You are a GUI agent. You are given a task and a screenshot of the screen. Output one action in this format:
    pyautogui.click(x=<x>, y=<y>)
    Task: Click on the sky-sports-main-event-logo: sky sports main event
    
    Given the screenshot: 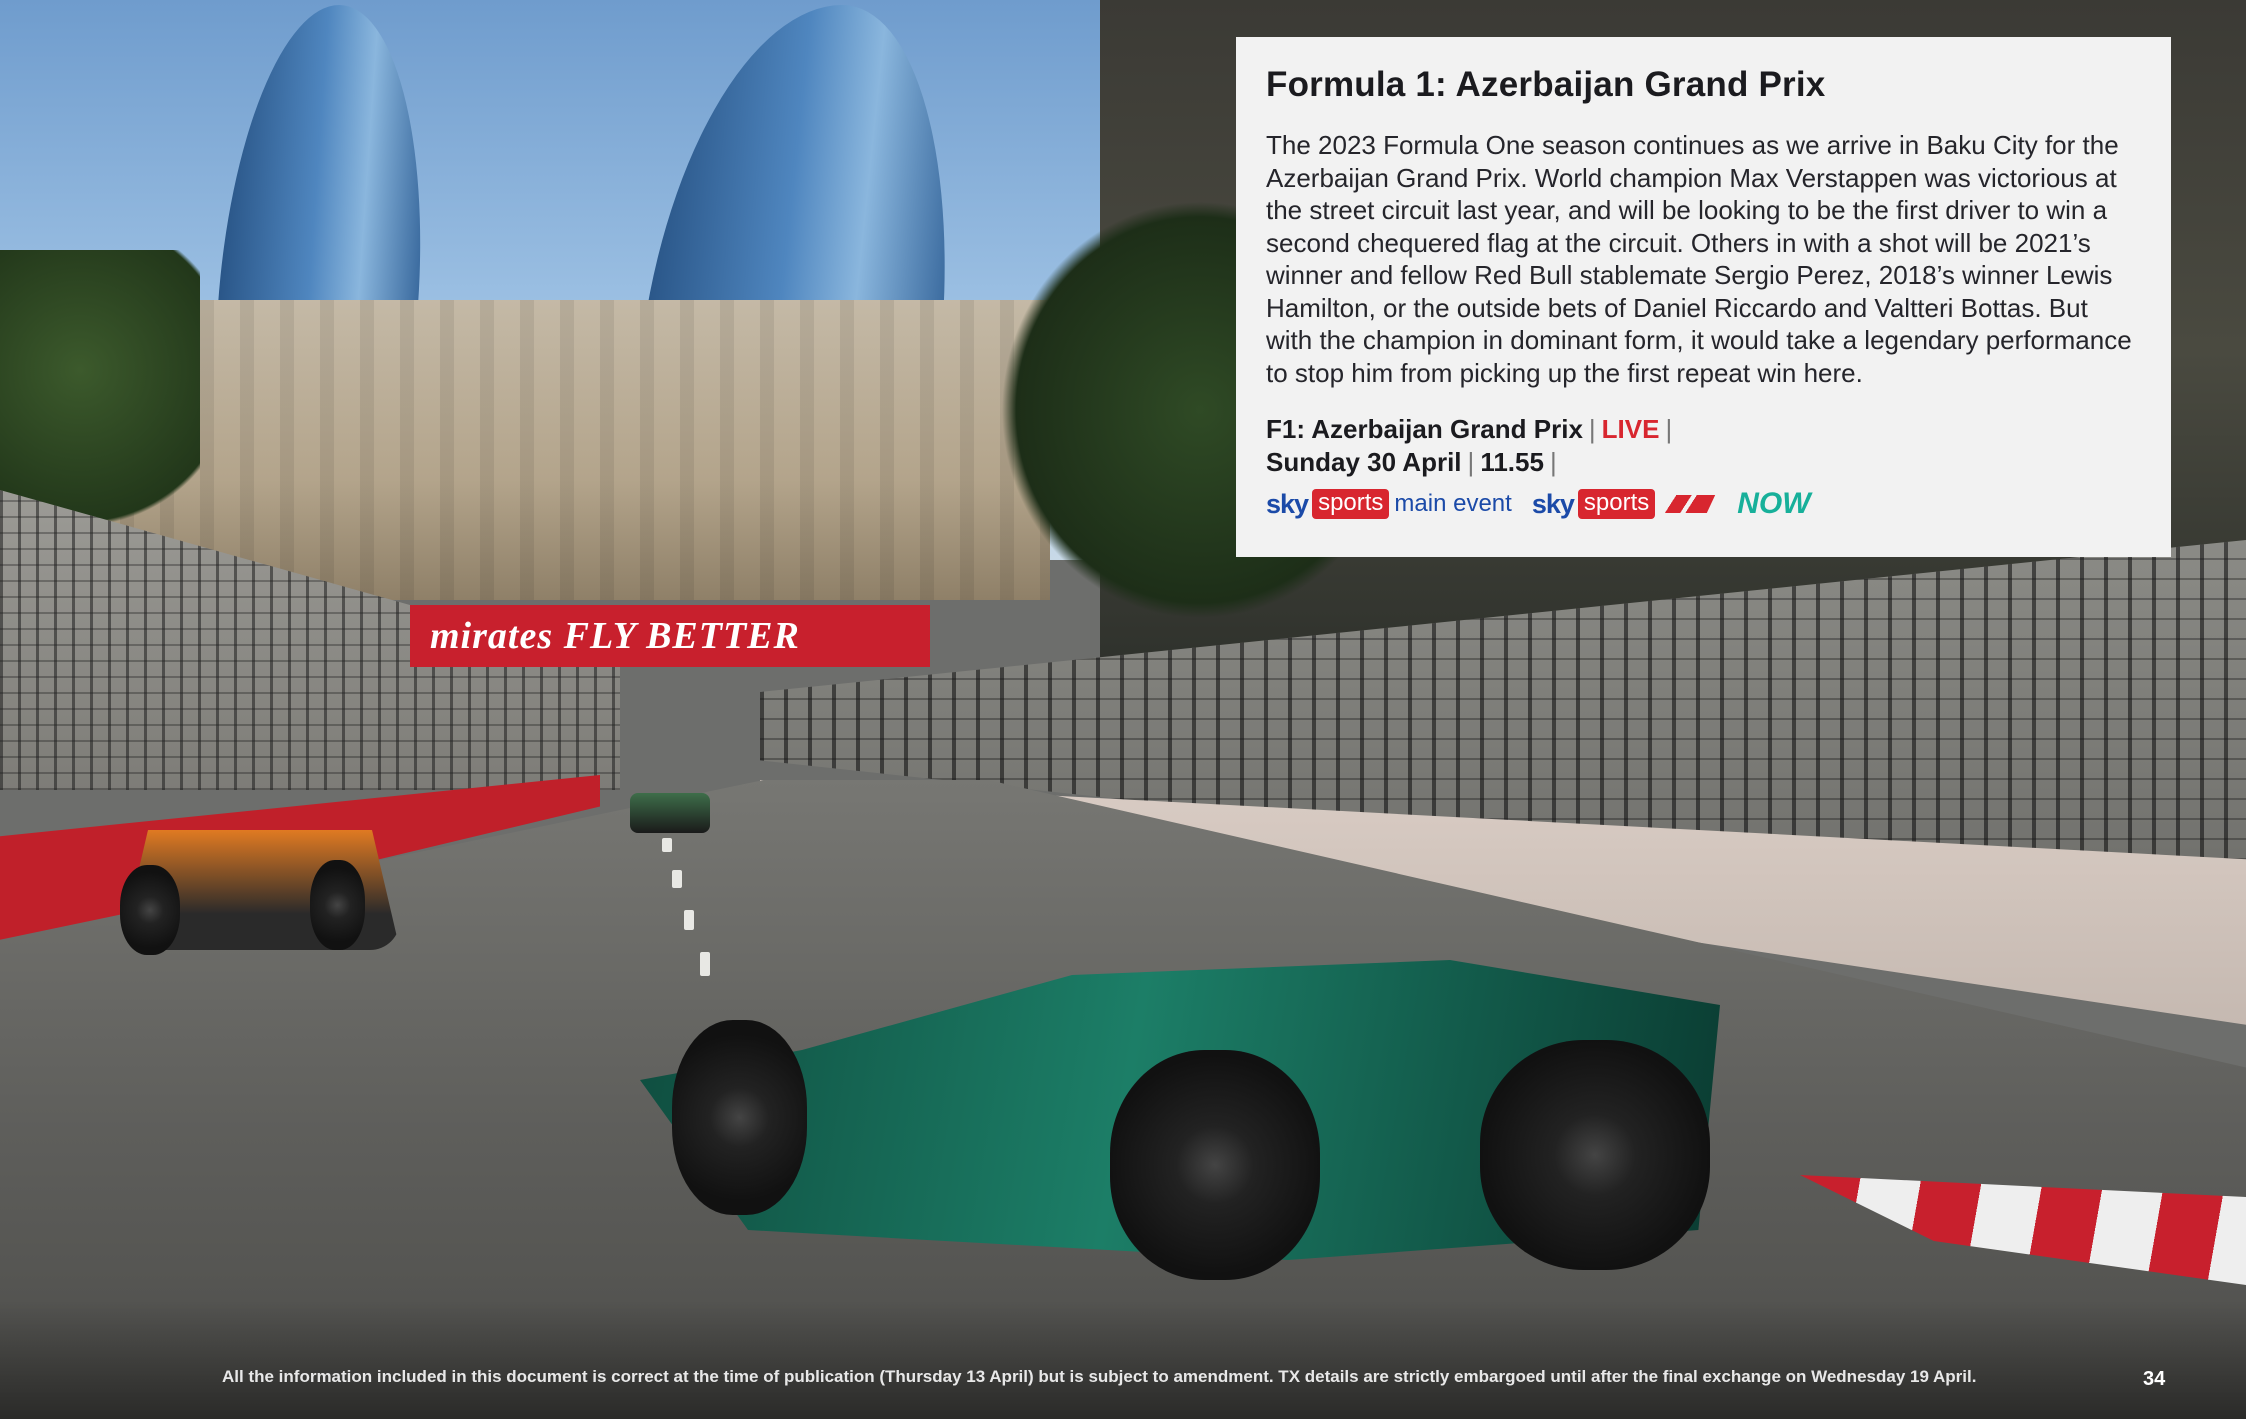 What is the action you would take?
    pyautogui.click(x=1389, y=504)
    